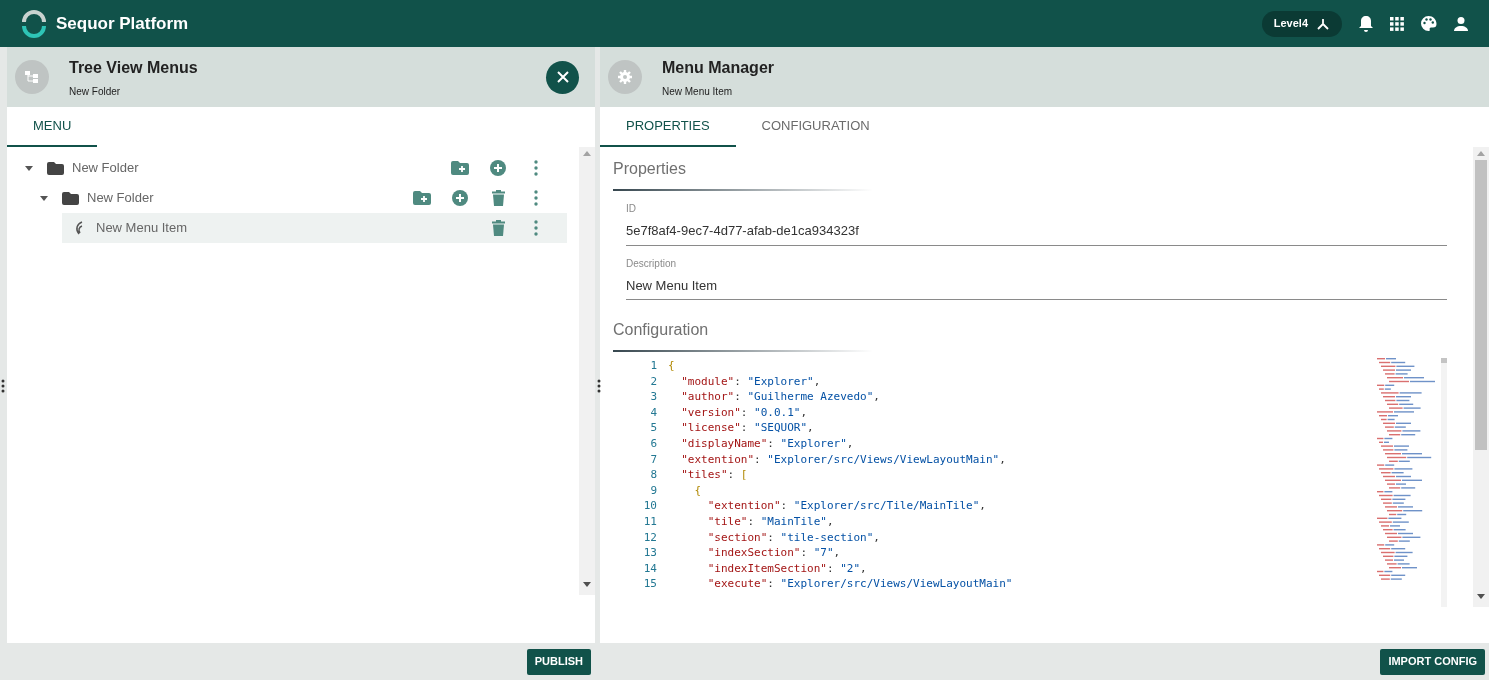  Describe the element at coordinates (32, 77) in the screenshot. I see `tree-icon` at that location.